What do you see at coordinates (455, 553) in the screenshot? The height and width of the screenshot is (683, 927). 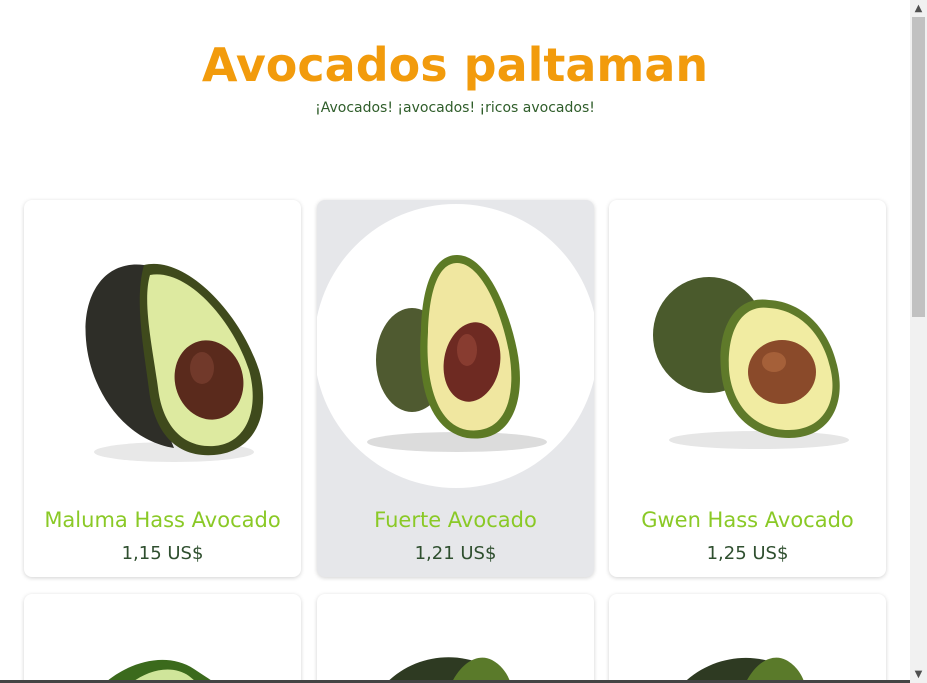 I see `product-price: 1,21 US$` at bounding box center [455, 553].